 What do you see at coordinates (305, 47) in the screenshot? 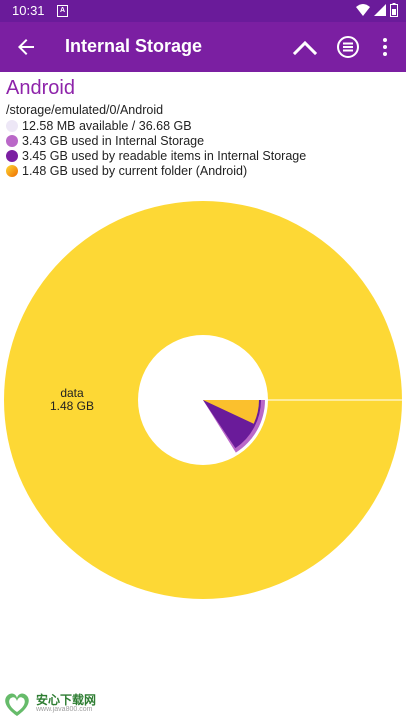
I see `chevron-up-icon` at bounding box center [305, 47].